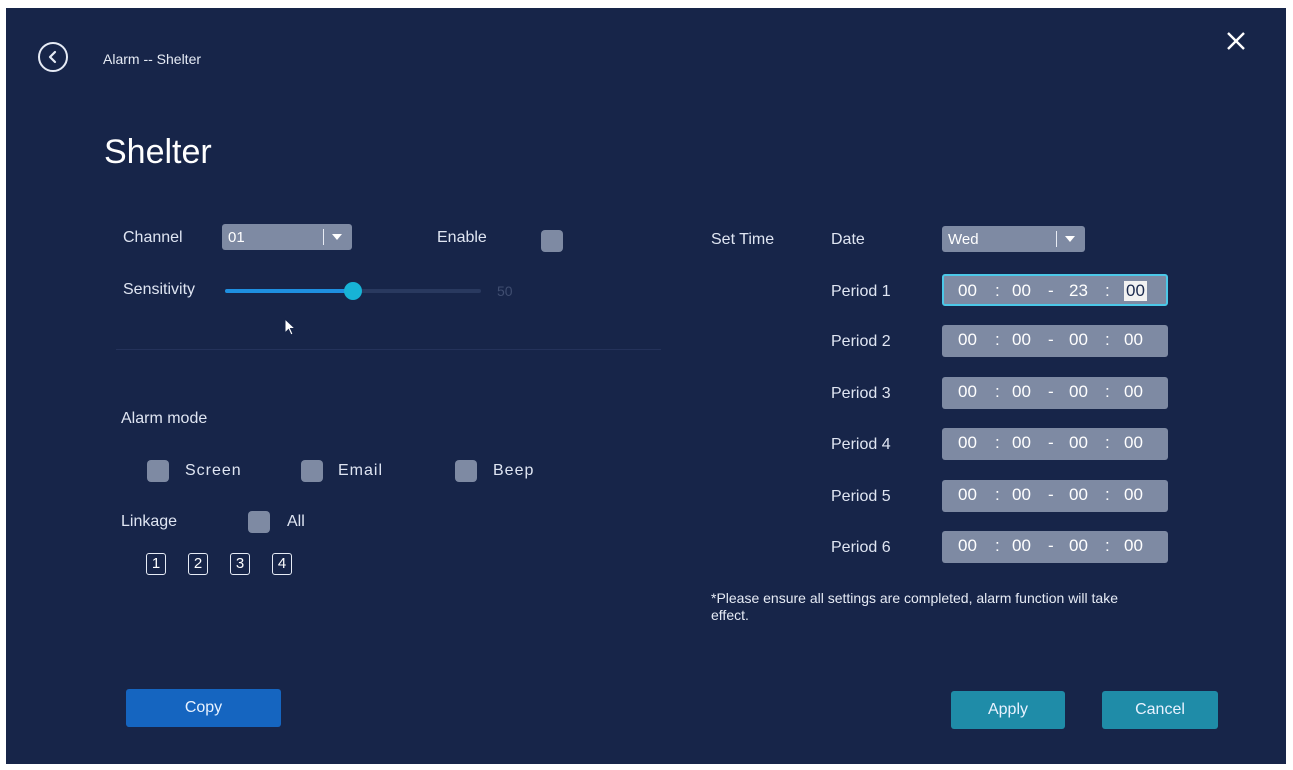  Describe the element at coordinates (158, 471) in the screenshot. I see `screen-checkbox` at that location.